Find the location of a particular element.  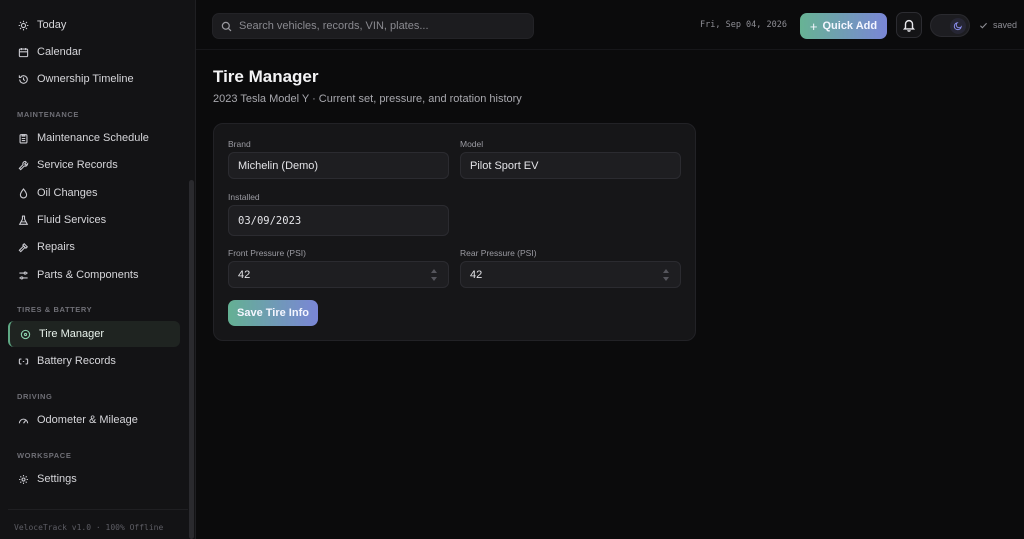

sidebar-item-label: Fluid Services is located at coordinates (72, 220).